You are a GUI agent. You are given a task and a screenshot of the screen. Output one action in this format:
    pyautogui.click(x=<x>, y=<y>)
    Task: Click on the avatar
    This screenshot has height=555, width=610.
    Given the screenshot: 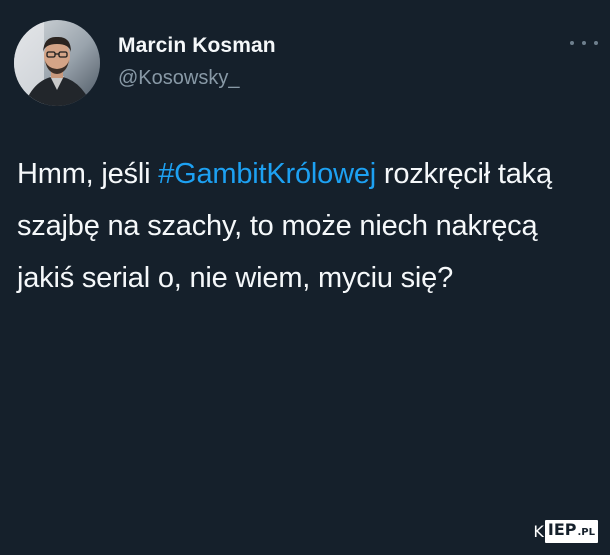 What is the action you would take?
    pyautogui.click(x=57, y=63)
    